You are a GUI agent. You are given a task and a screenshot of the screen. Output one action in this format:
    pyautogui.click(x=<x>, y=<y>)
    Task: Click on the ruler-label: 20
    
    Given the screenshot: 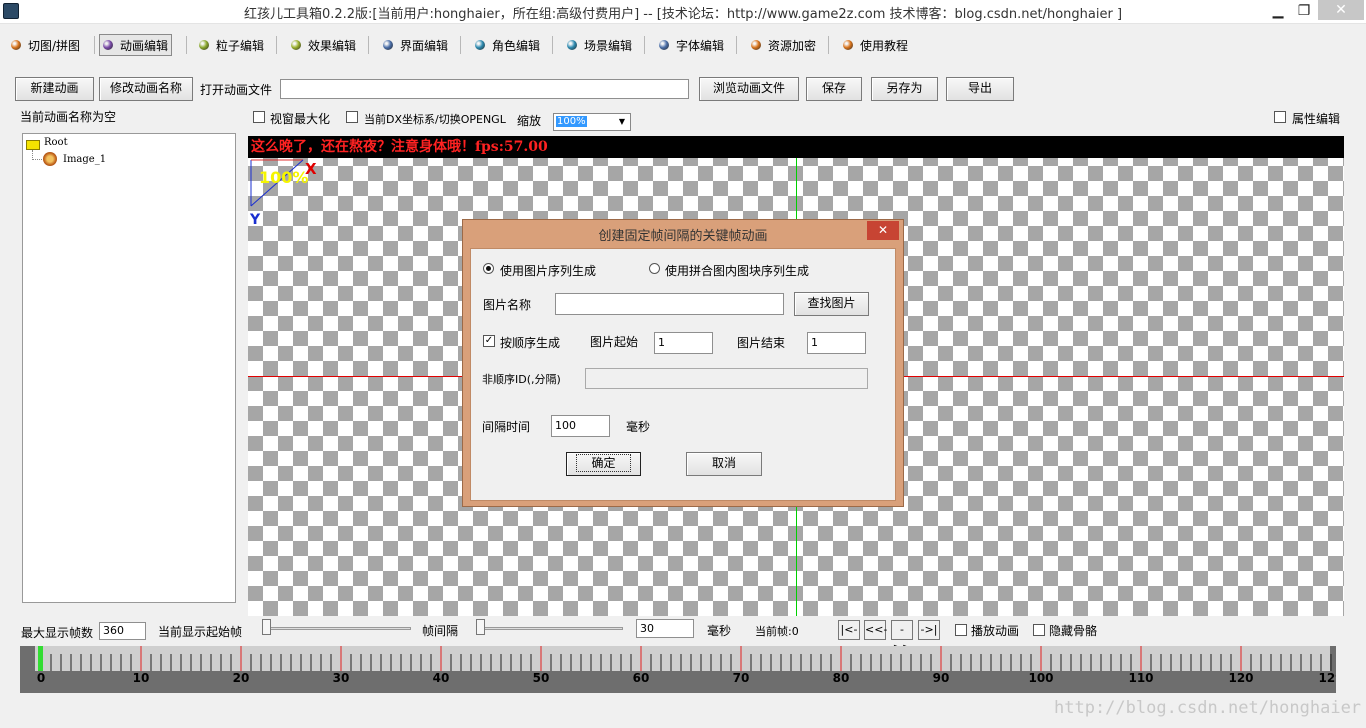 What is the action you would take?
    pyautogui.click(x=241, y=678)
    